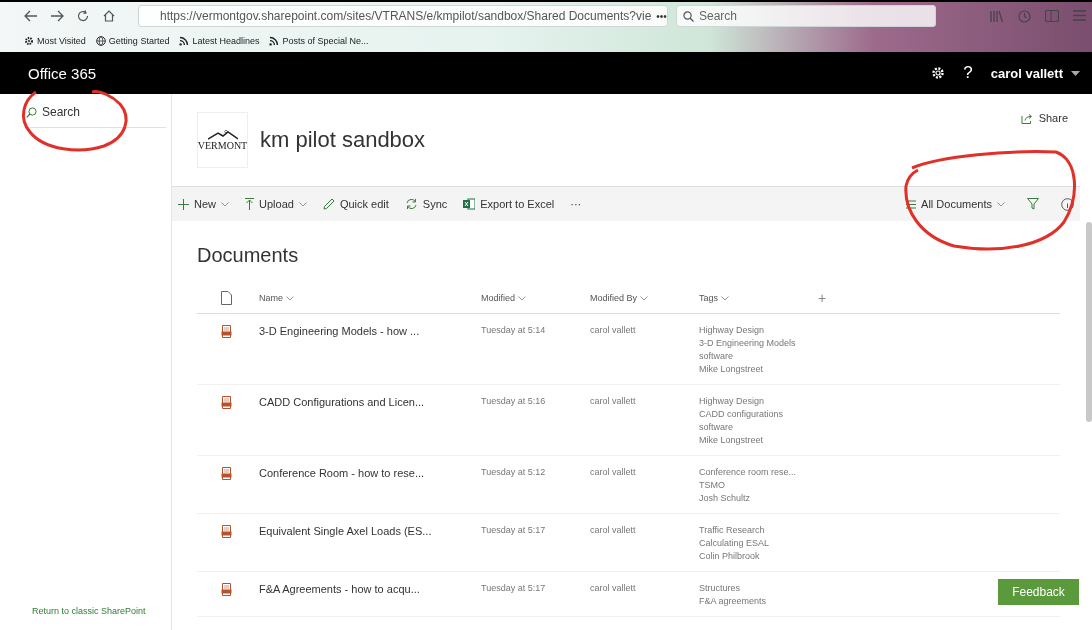 The height and width of the screenshot is (630, 1092). What do you see at coordinates (96, 115) in the screenshot?
I see `search-field: Search` at bounding box center [96, 115].